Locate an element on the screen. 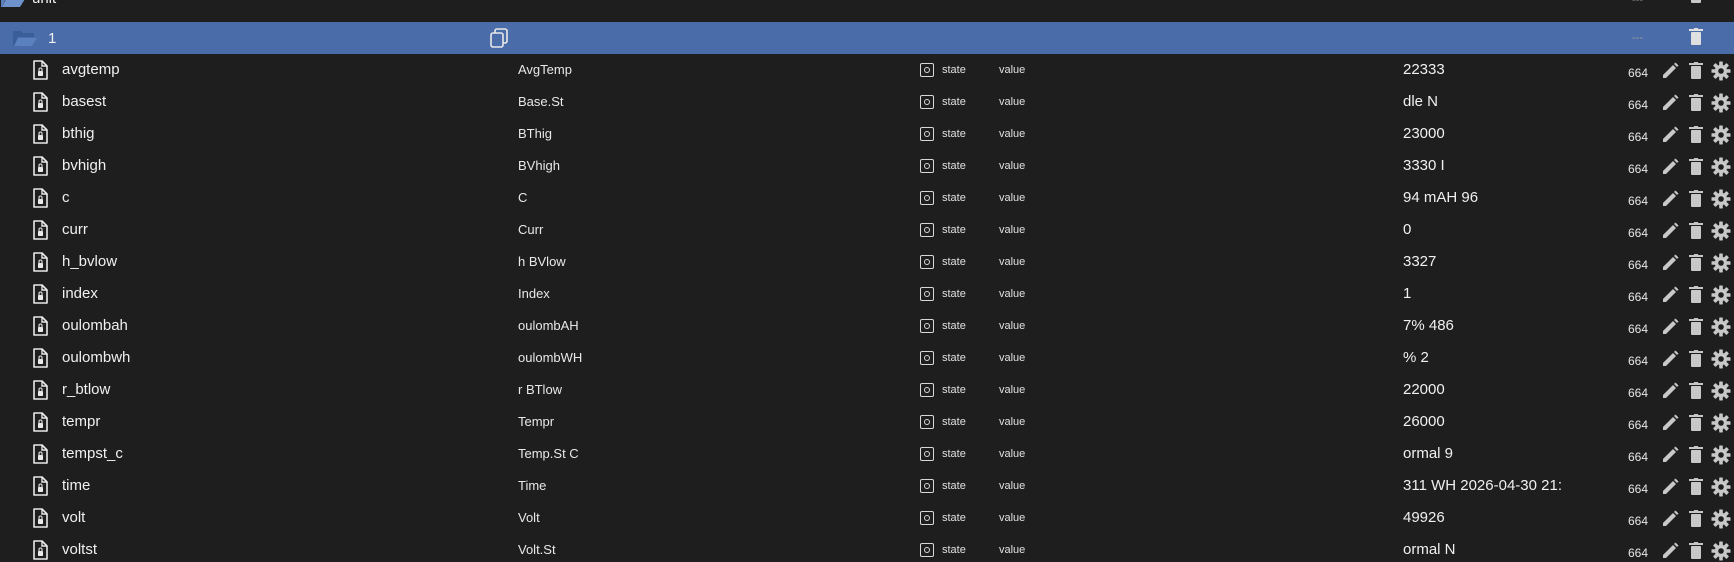 The width and height of the screenshot is (1734, 562). state-row-oulombwh: oulombwh oulombWH state value % 2 664 is located at coordinates (867, 358).